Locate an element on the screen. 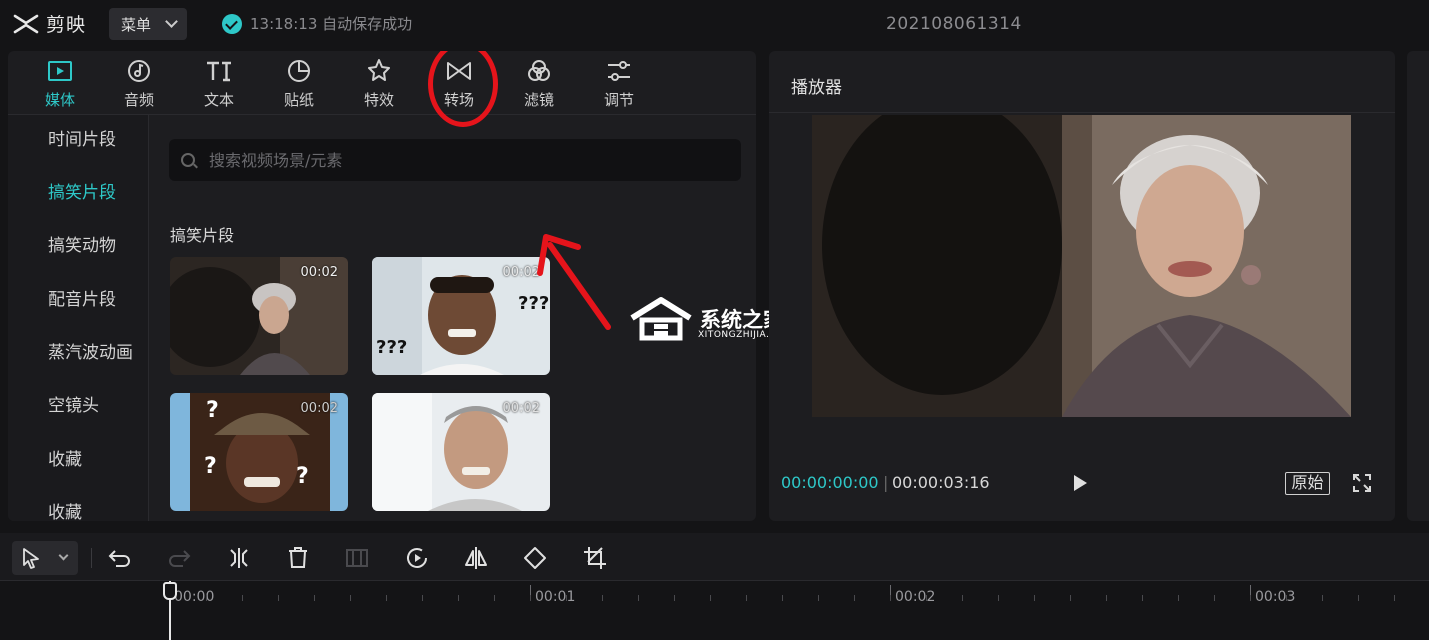 The width and height of the screenshot is (1429, 640). reverse-button is located at coordinates (417, 558).